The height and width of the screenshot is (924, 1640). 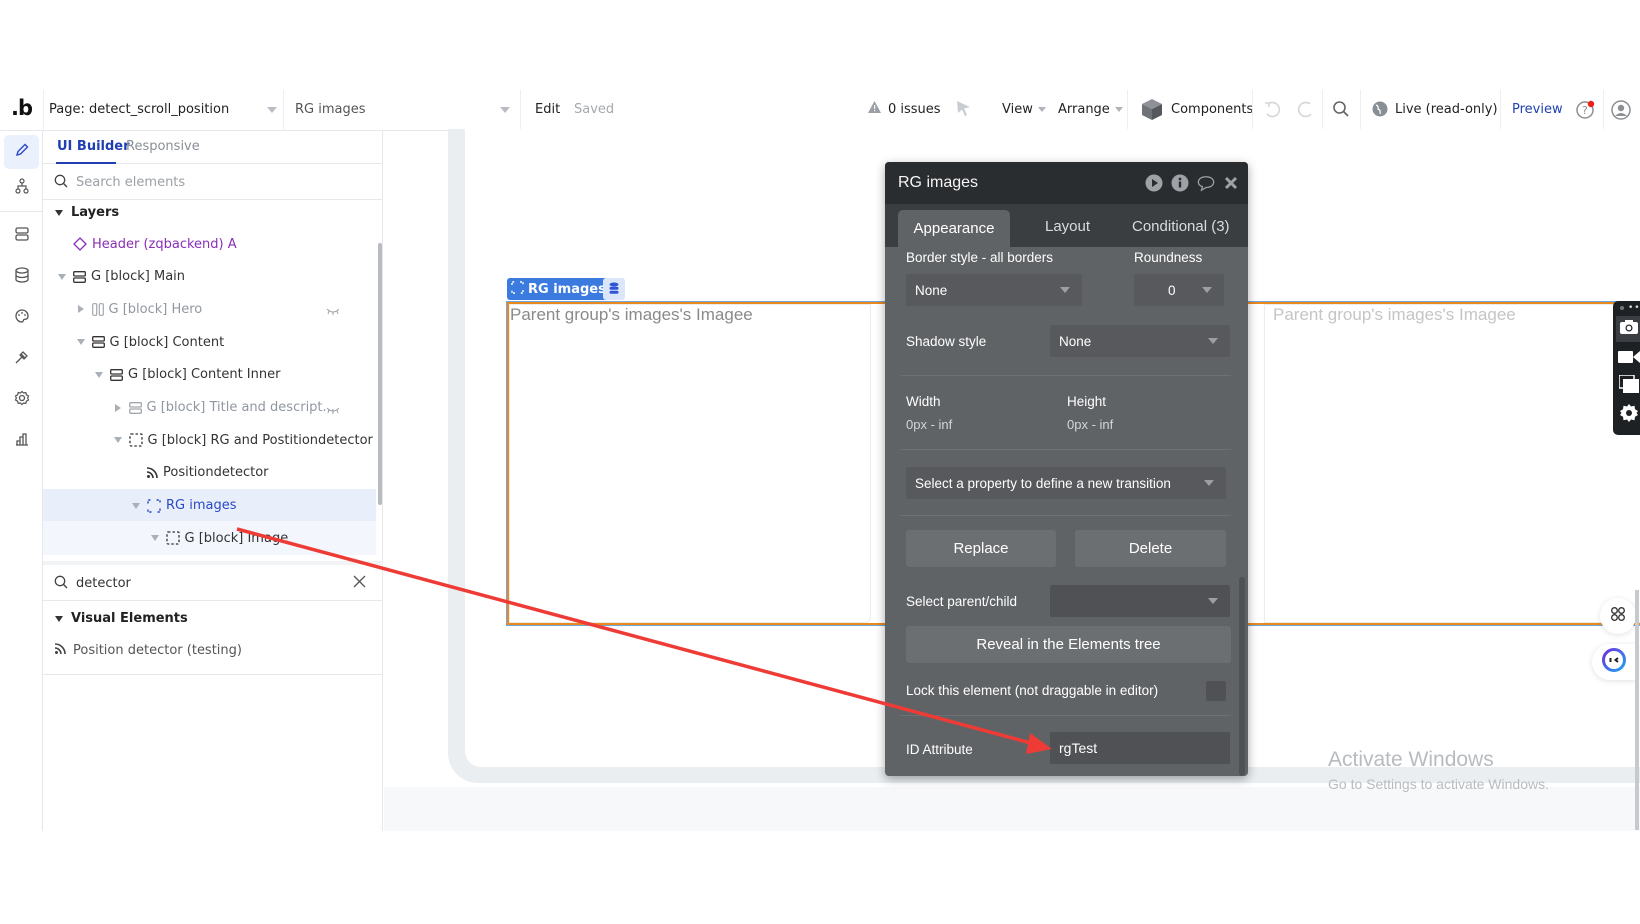 What do you see at coordinates (209, 342) in the screenshot?
I see `layer-row: G [block] Content` at bounding box center [209, 342].